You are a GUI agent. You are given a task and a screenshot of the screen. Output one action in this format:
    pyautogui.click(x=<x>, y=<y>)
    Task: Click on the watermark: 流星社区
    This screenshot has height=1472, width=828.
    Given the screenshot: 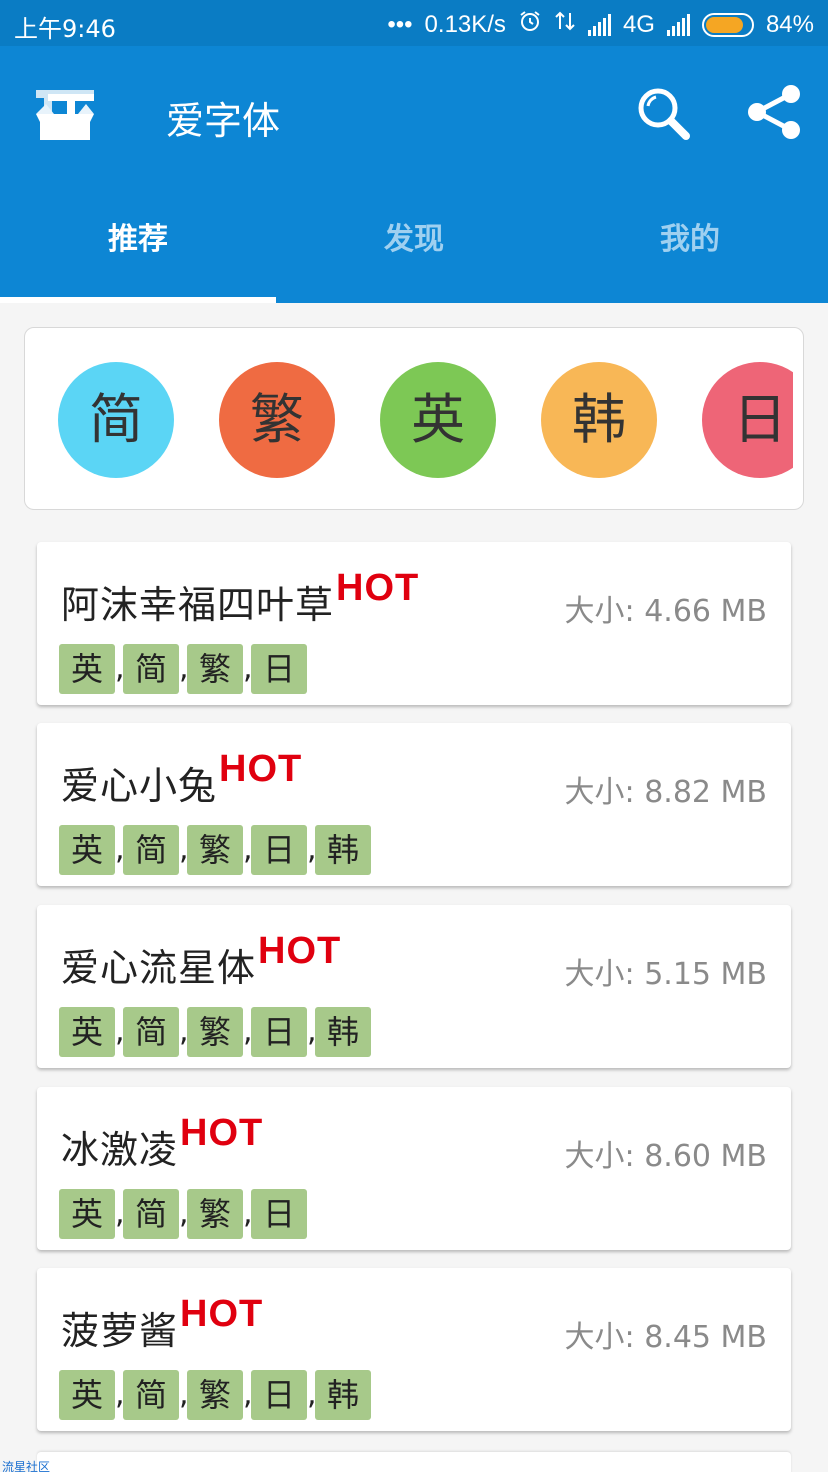 What is the action you would take?
    pyautogui.click(x=26, y=1466)
    